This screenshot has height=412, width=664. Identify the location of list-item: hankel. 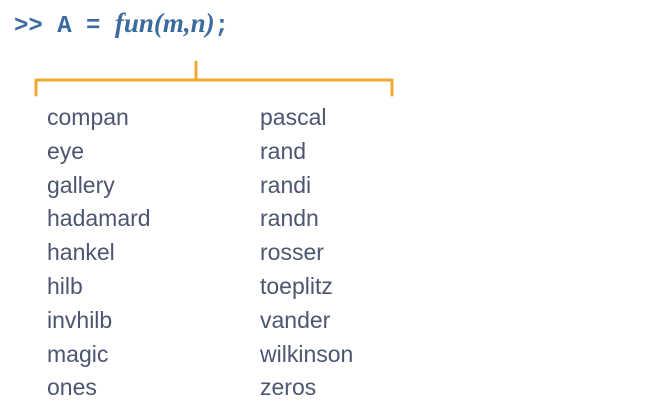
(81, 252).